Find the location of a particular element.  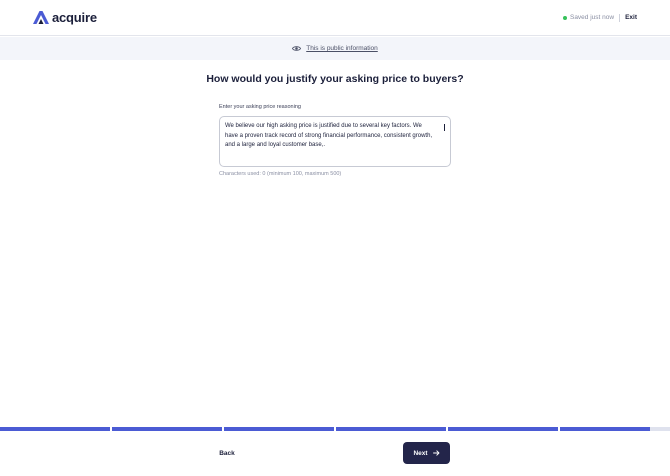

acquire-logo: acquire is located at coordinates (65, 17).